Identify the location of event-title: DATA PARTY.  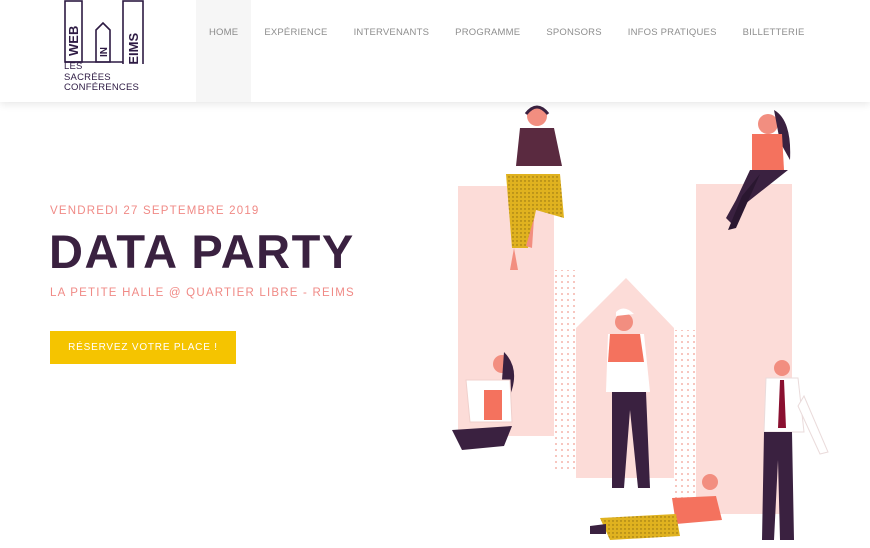
(202, 251).